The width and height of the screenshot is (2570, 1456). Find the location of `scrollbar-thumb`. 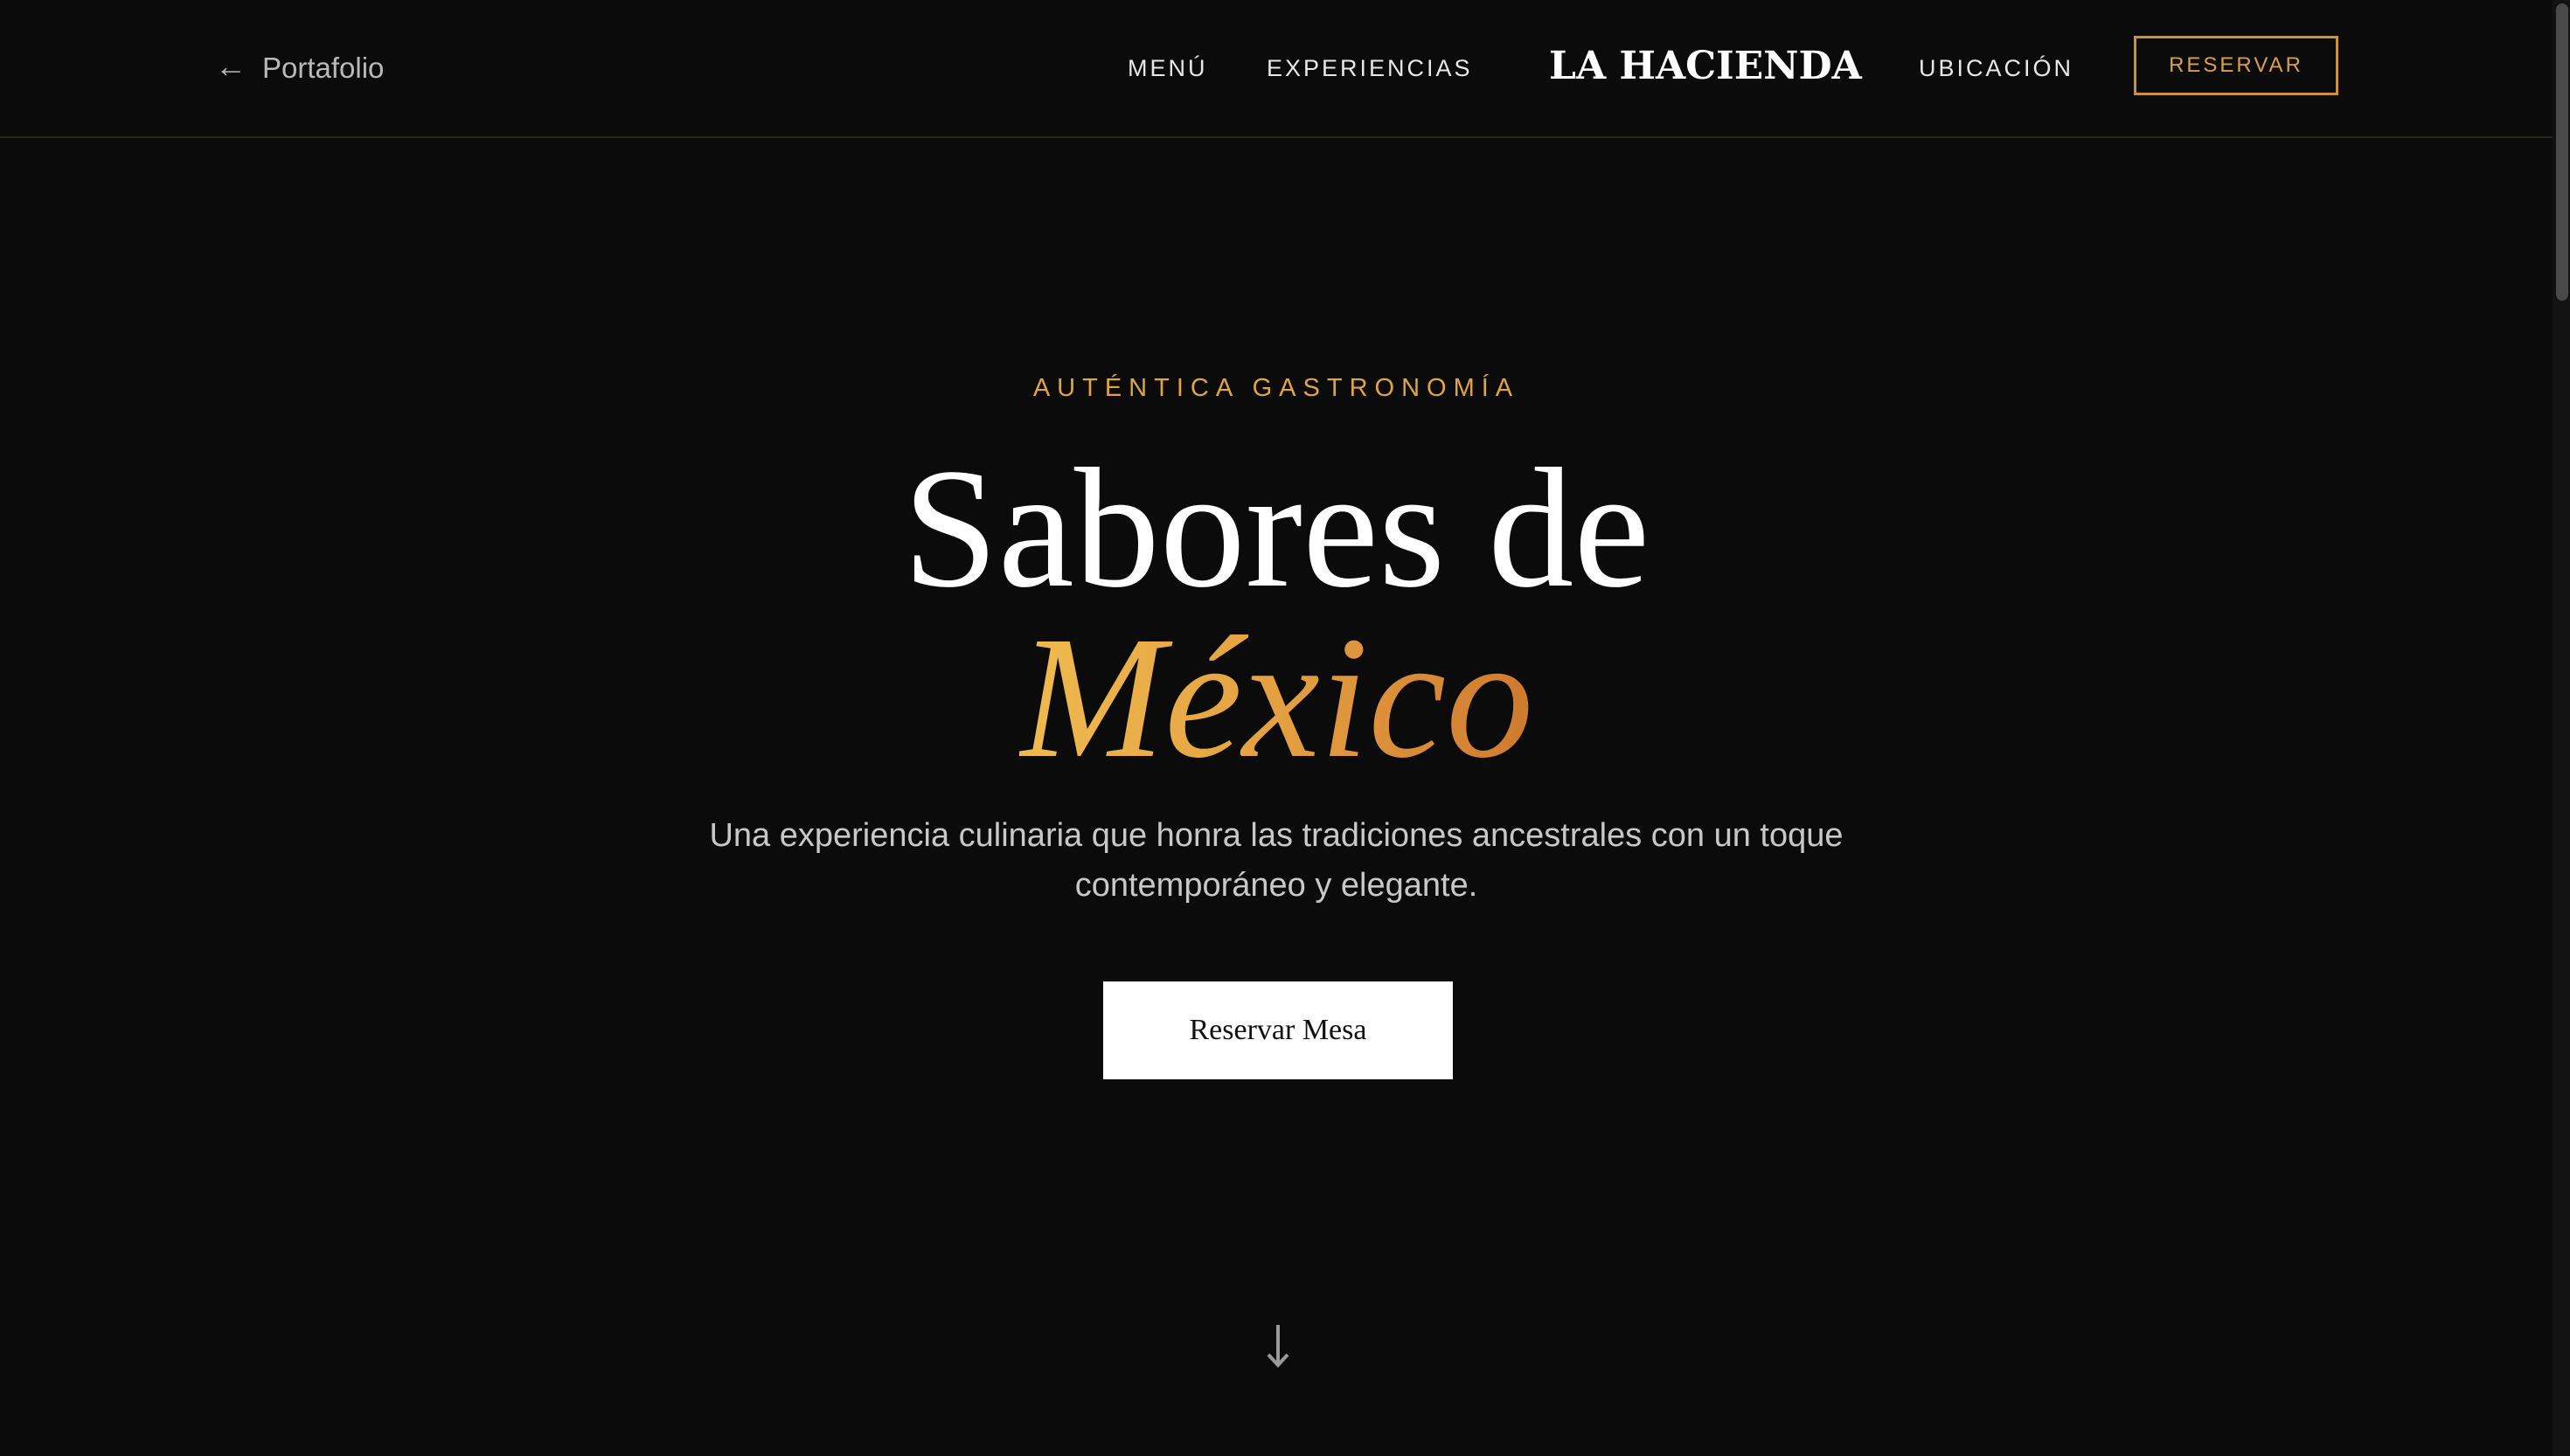

scrollbar-thumb is located at coordinates (2562, 152).